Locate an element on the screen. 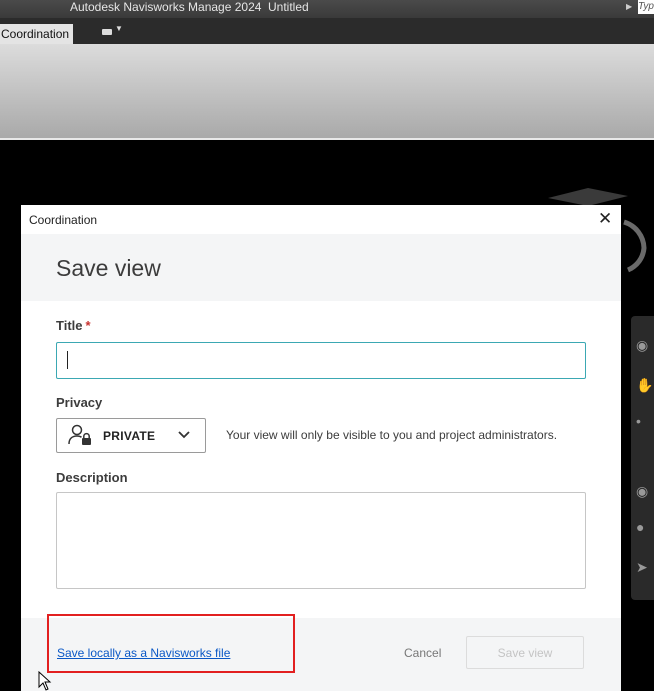 The image size is (654, 691). title-label: Title * is located at coordinates (73, 325).